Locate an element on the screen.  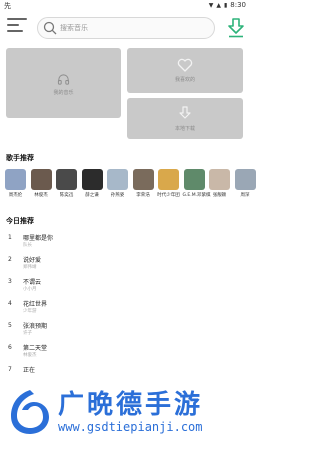
singer-item: 李荣浩 is located at coordinates (143, 183).